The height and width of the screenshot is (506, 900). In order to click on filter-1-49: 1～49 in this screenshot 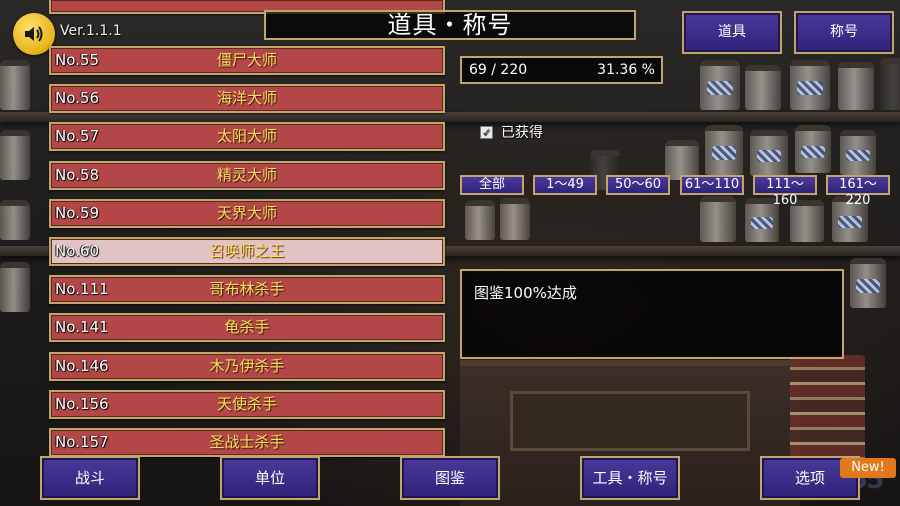, I will do `click(565, 185)`.